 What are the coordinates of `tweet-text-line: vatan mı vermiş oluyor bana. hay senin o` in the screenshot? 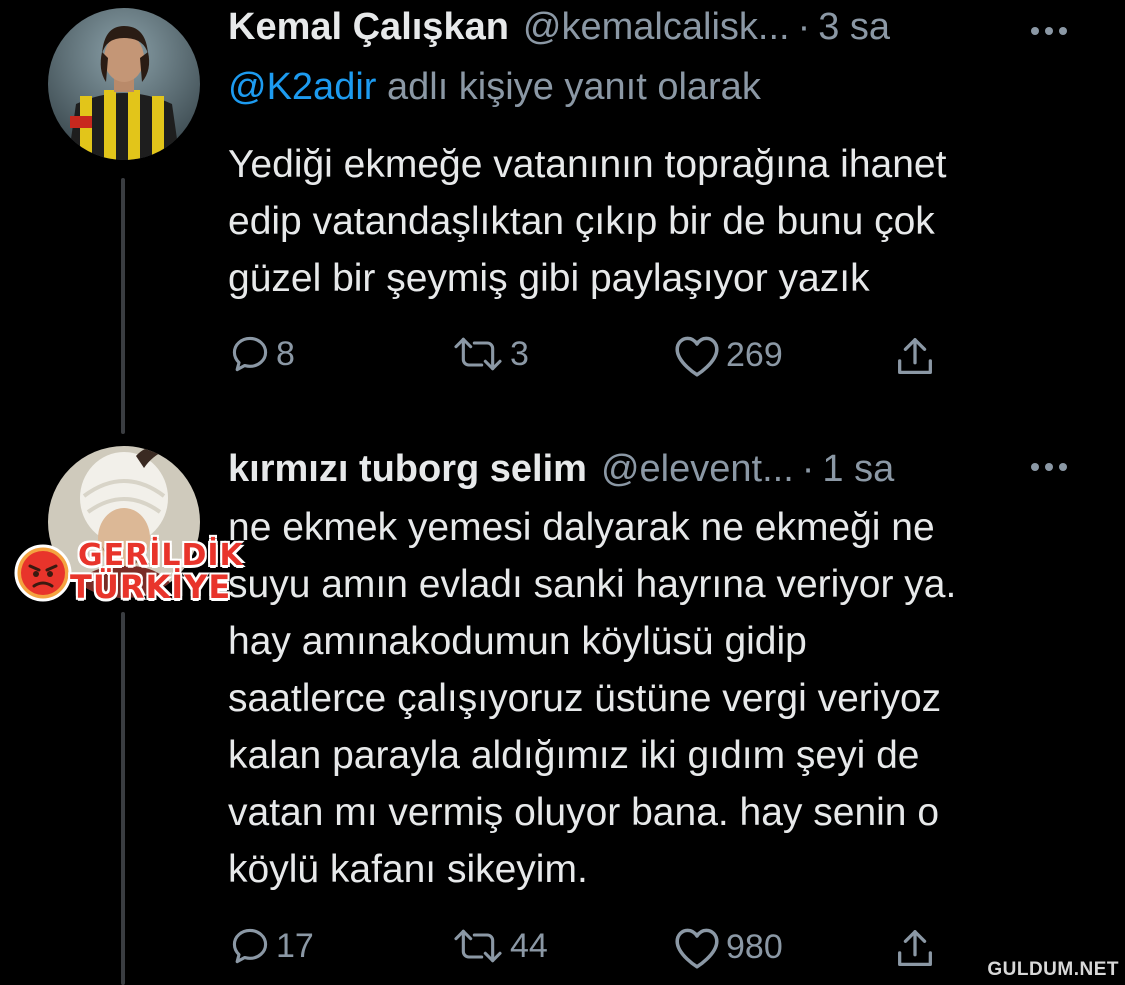 It's located at (584, 812).